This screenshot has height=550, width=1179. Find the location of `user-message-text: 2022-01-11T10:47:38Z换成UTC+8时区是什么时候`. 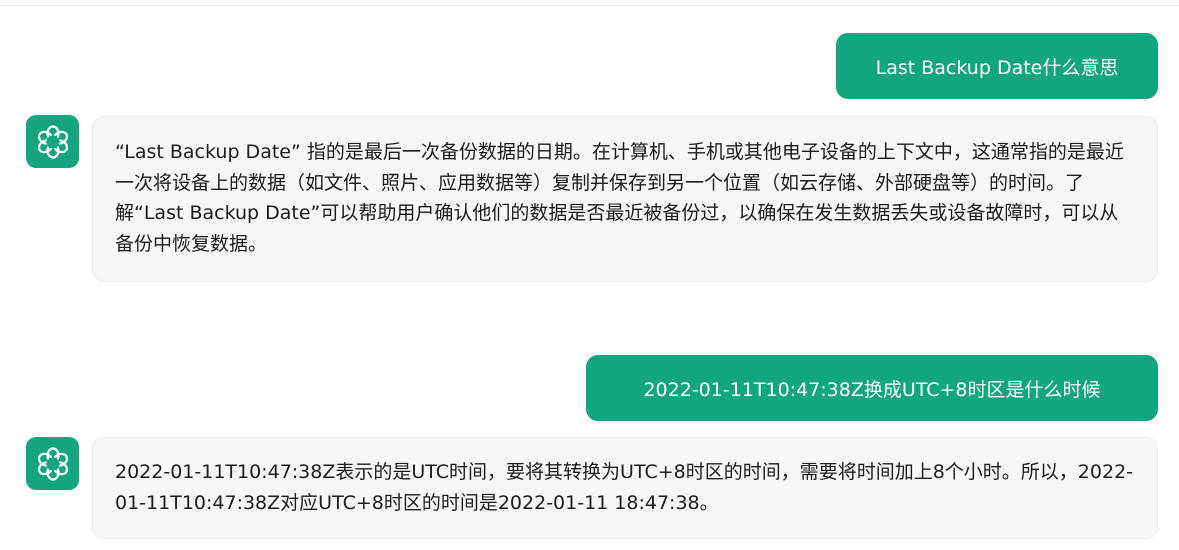

user-message-text: 2022-01-11T10:47:38Z换成UTC+8时区是什么时候 is located at coordinates (872, 389).